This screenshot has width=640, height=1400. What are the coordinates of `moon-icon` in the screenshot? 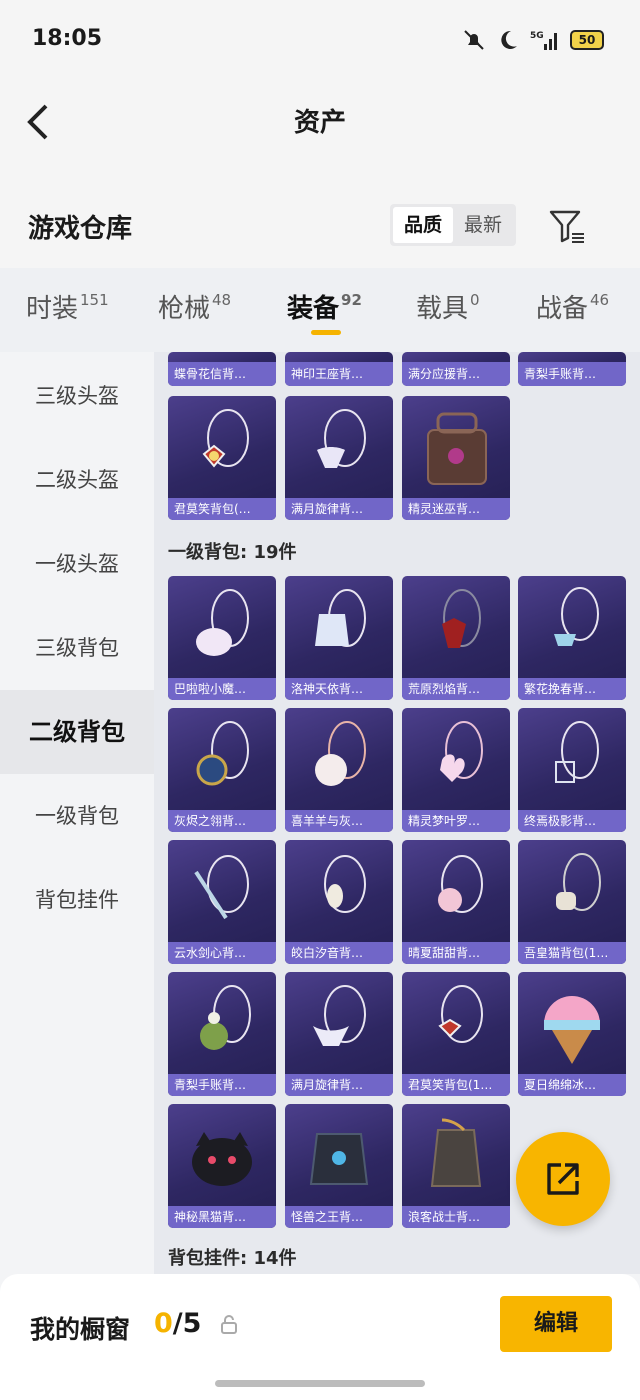 It's located at (509, 39).